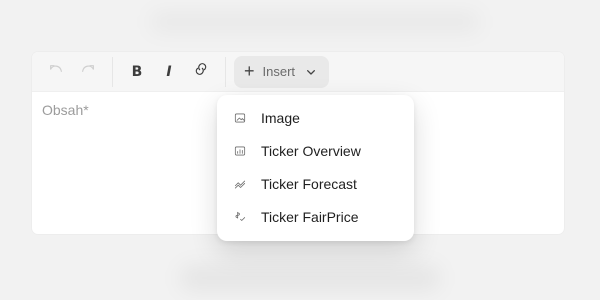 This screenshot has height=300, width=600. I want to click on plus-icon: +, so click(249, 70).